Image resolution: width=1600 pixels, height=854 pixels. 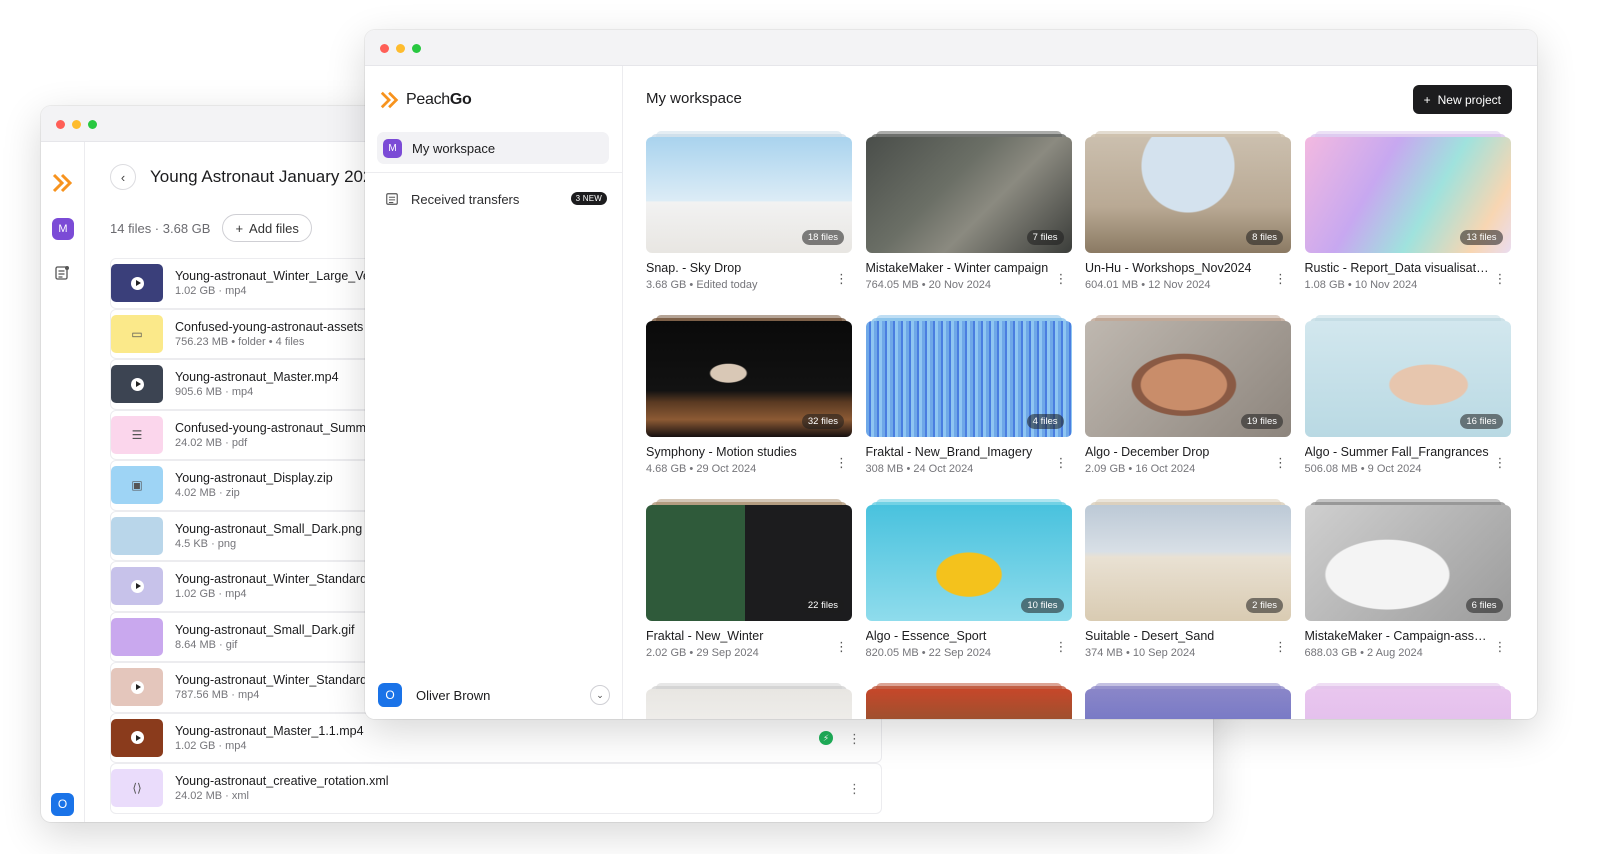 I want to click on project-meta: 688.03 GB • 2 Aug 2024, so click(x=1363, y=653).